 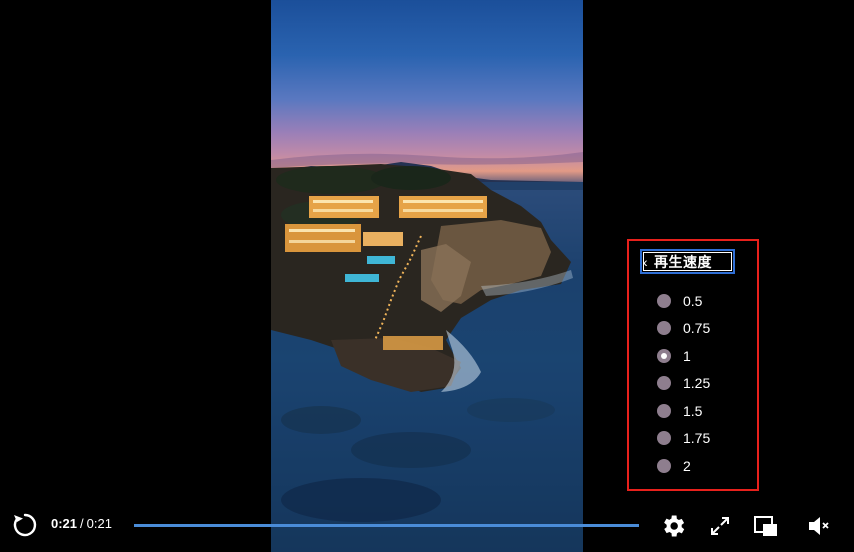 What do you see at coordinates (645, 261) in the screenshot?
I see `chevron-left-icon: ‹` at bounding box center [645, 261].